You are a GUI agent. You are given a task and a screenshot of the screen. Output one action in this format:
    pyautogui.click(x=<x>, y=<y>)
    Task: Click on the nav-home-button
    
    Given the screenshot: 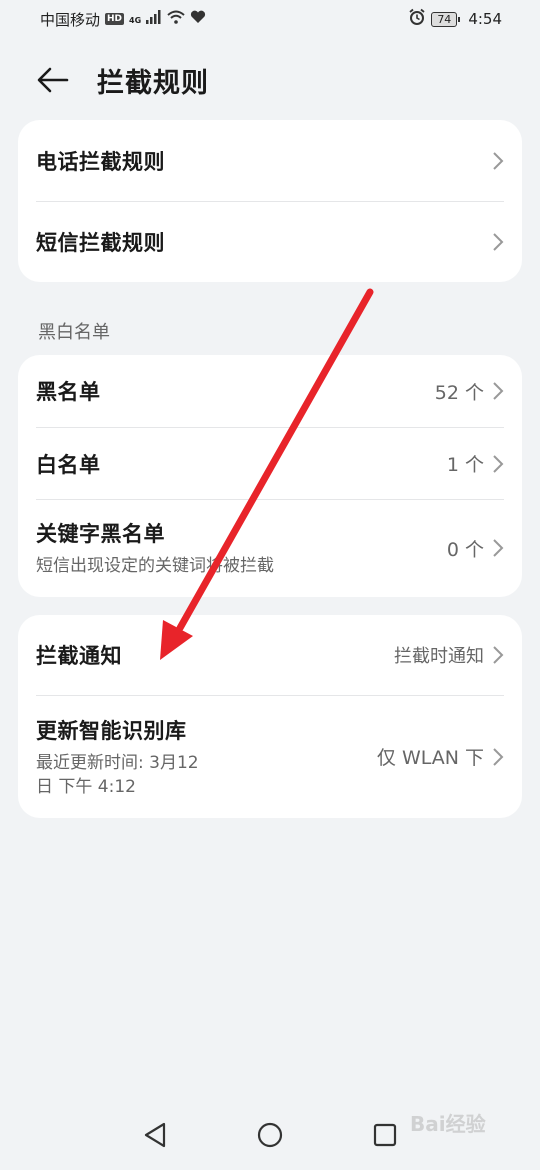 What is the action you would take?
    pyautogui.click(x=270, y=1135)
    